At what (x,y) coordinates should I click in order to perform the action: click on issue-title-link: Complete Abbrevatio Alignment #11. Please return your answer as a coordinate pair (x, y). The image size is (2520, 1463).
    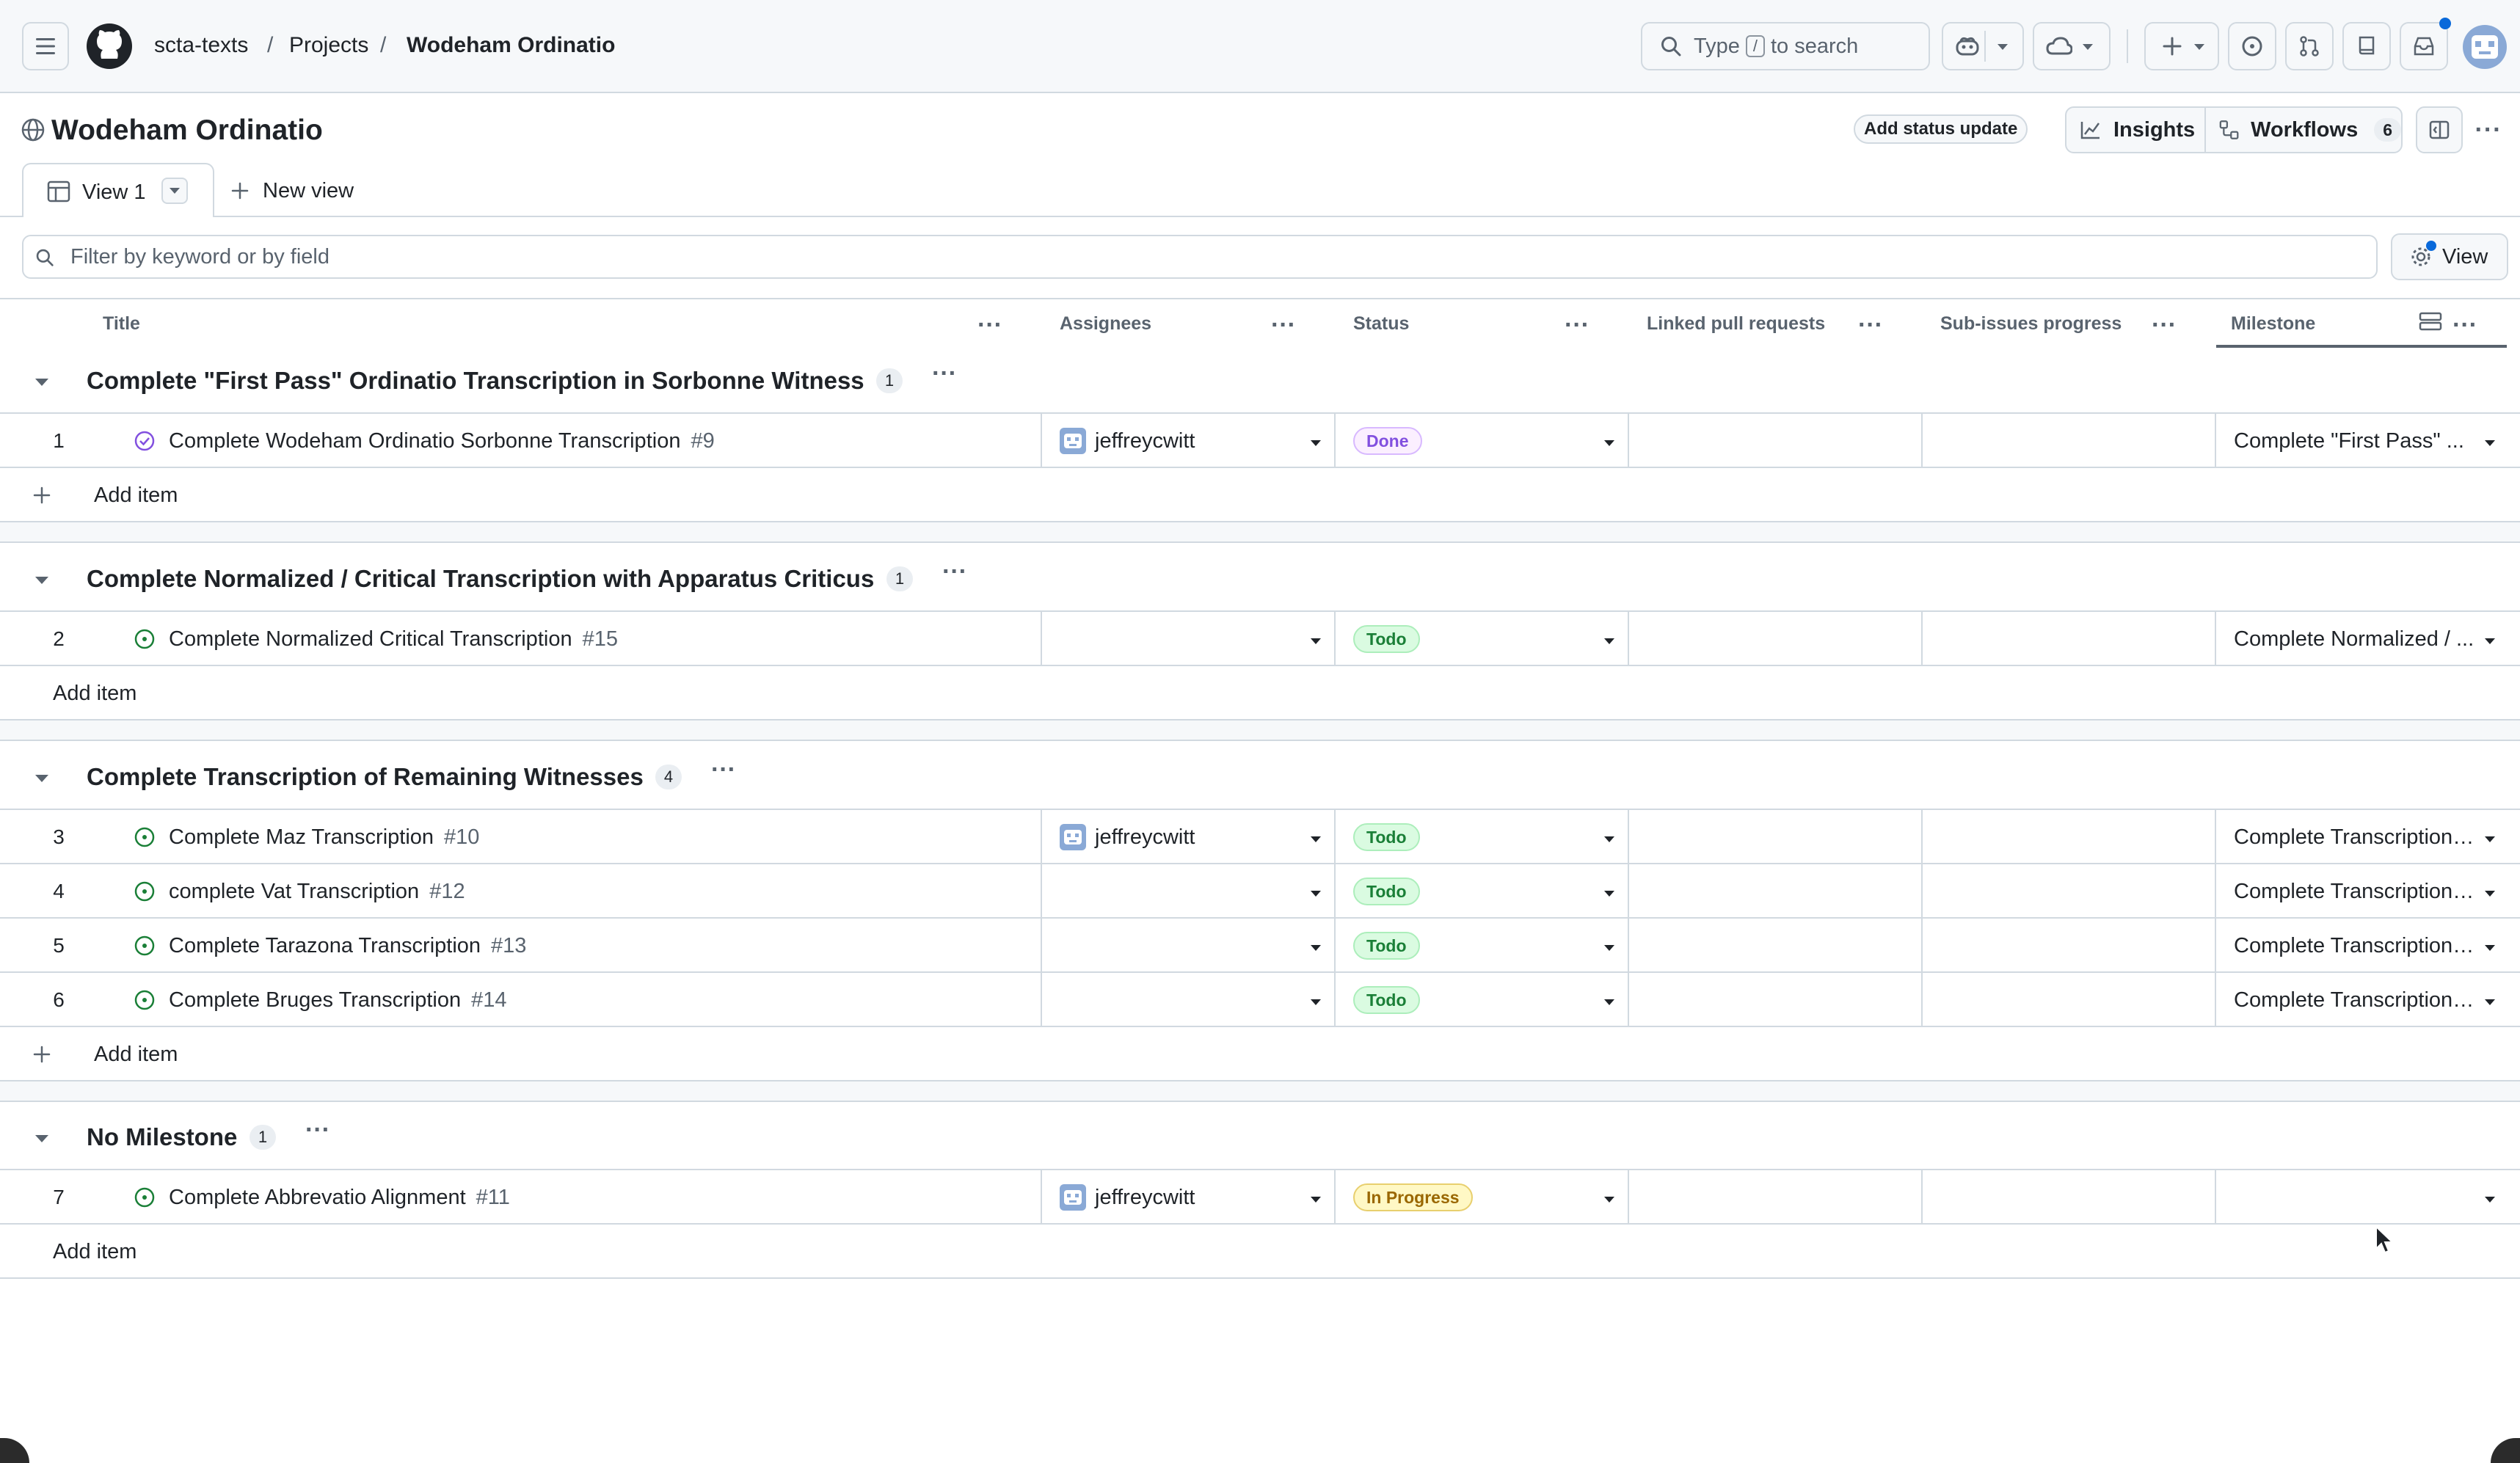
    Looking at the image, I should click on (339, 1197).